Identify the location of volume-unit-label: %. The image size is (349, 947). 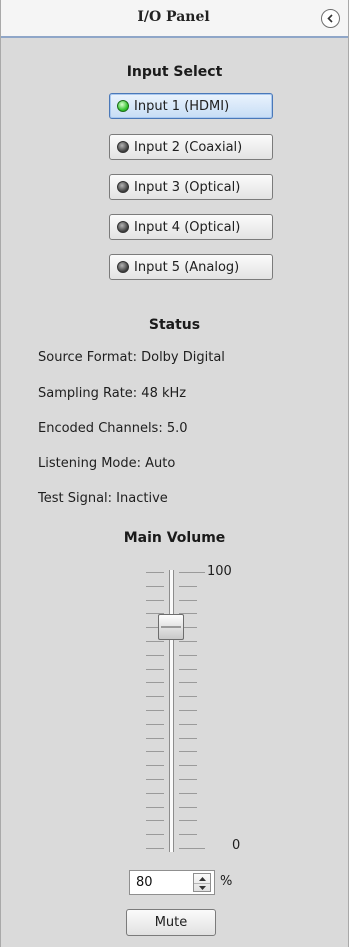
(226, 881).